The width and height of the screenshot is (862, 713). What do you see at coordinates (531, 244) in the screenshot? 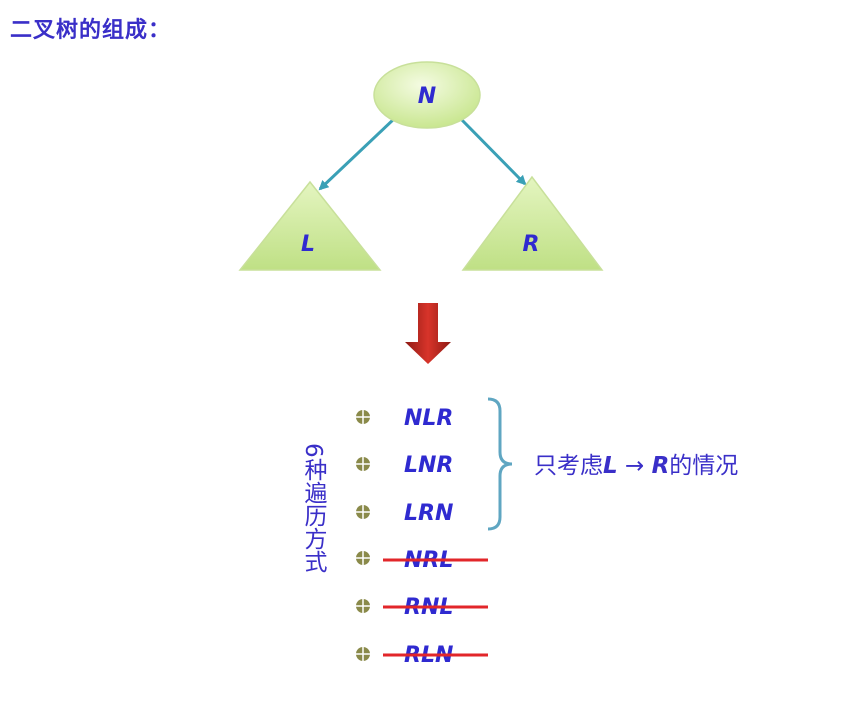
I see `right-subtree-label: R` at bounding box center [531, 244].